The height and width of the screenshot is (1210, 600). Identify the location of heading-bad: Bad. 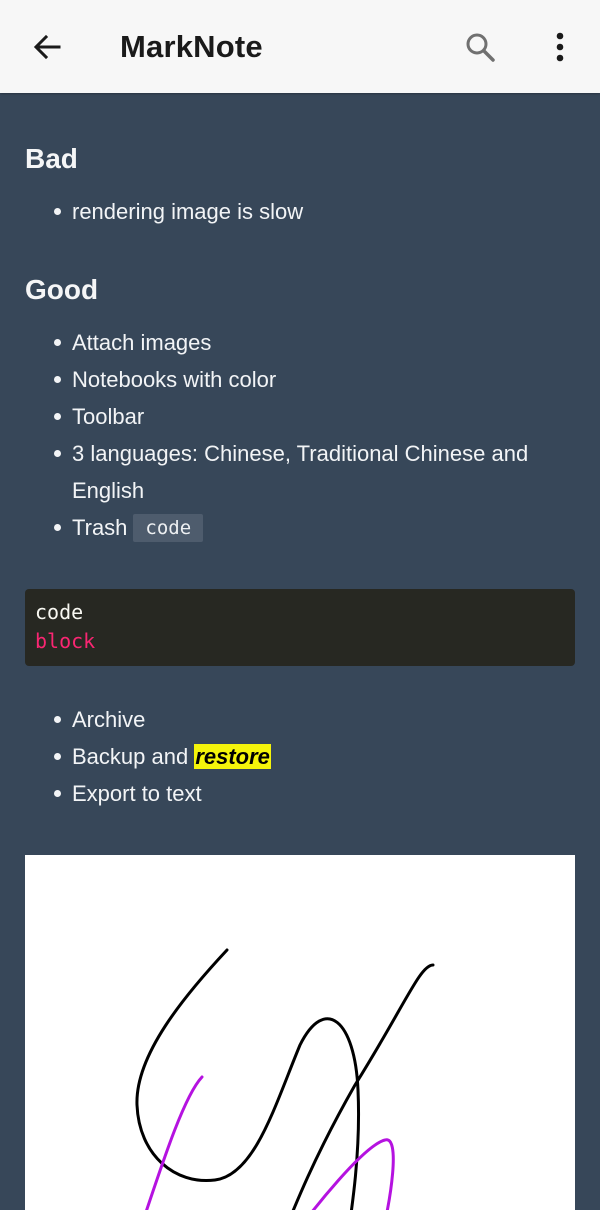
(51, 158).